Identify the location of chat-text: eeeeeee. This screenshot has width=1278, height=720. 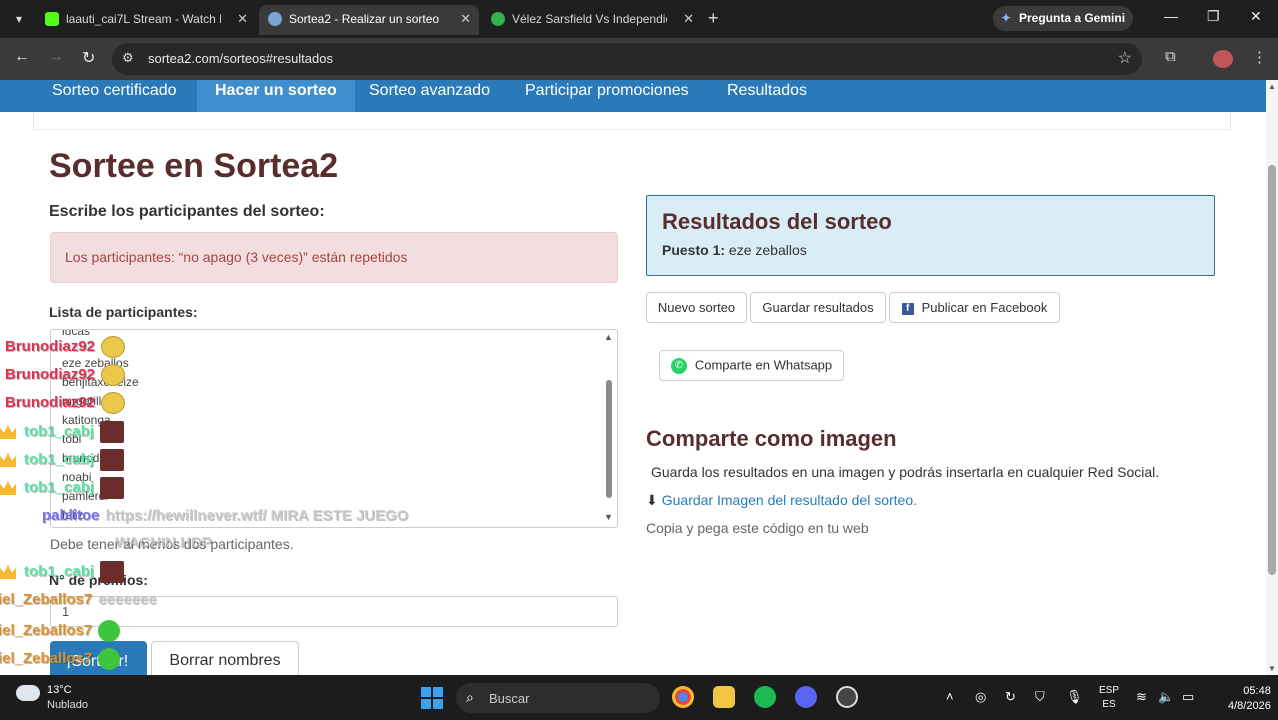
(127, 599).